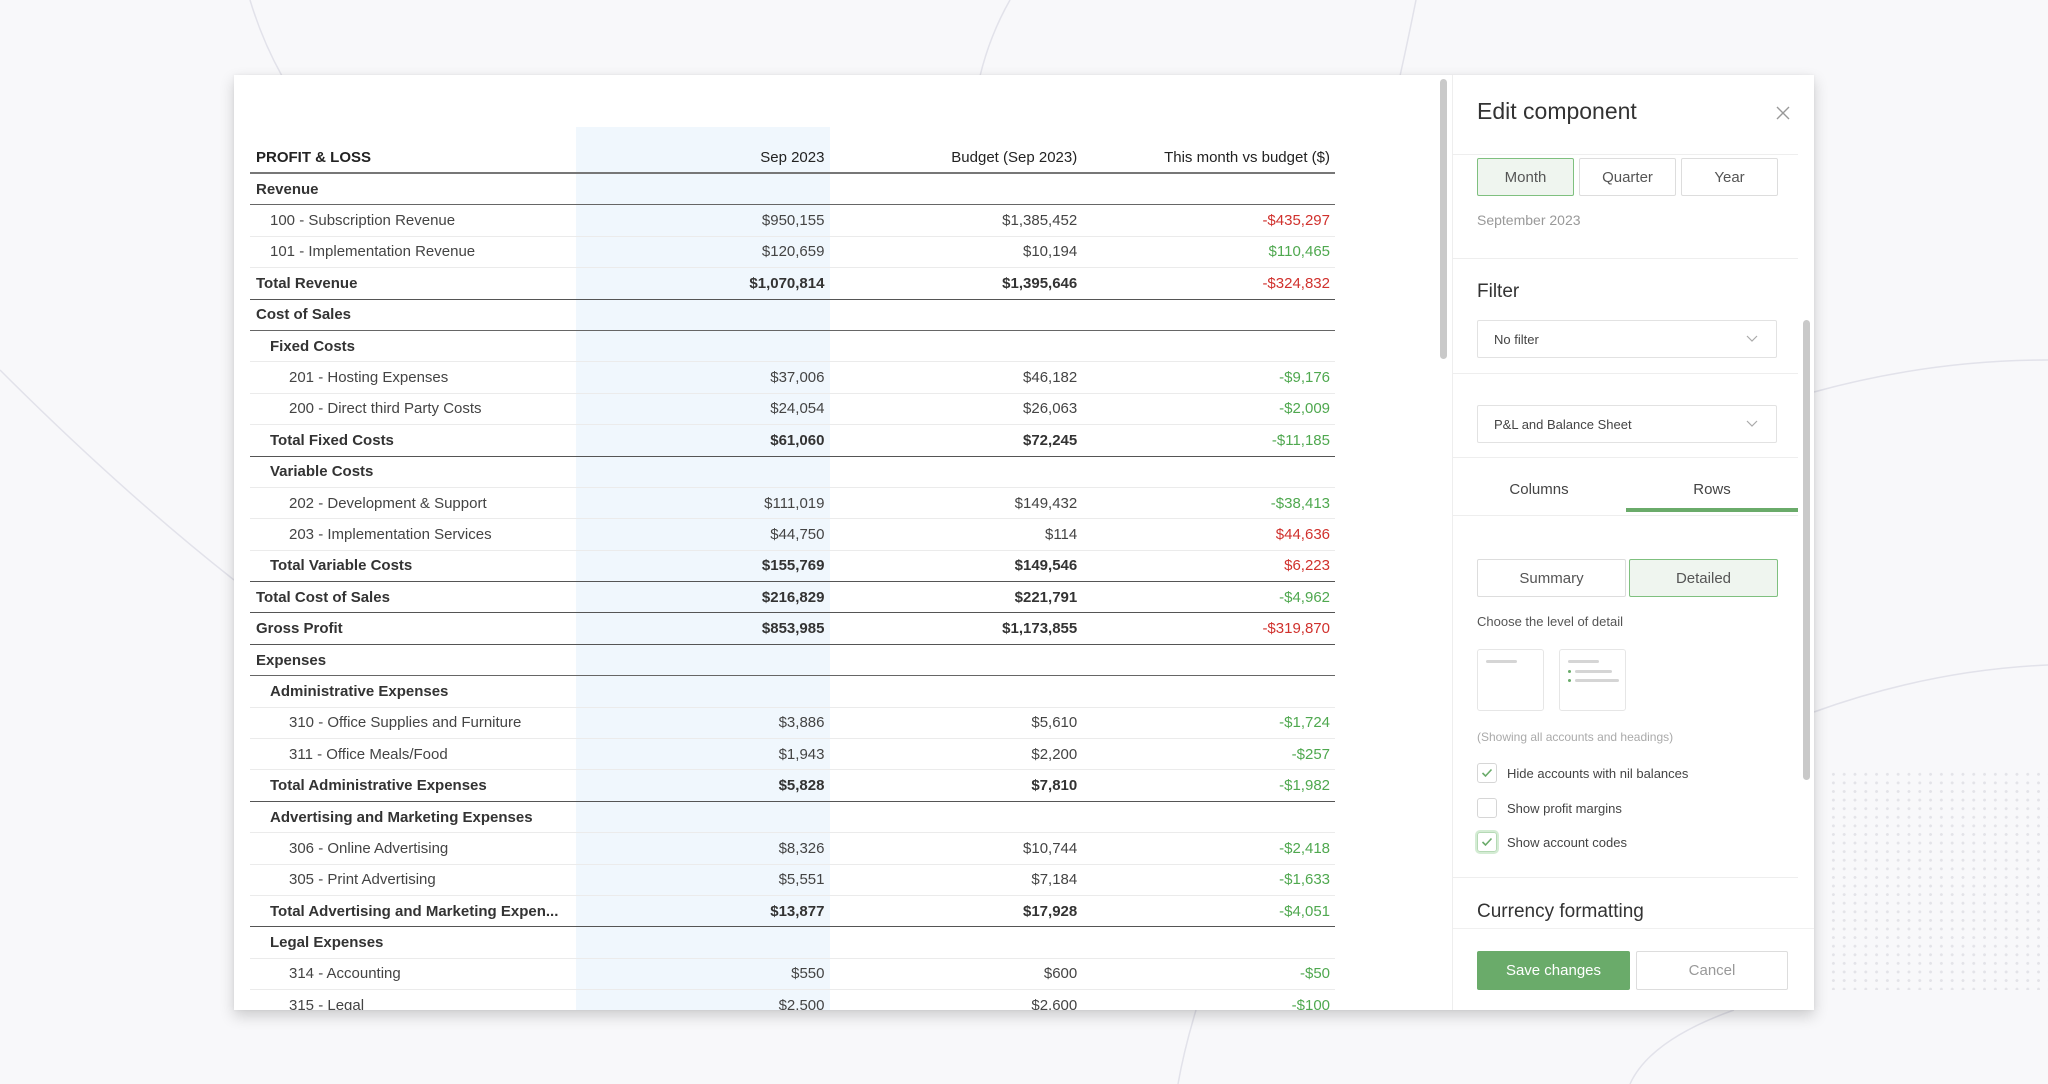 Image resolution: width=2048 pixels, height=1084 pixels. Describe the element at coordinates (1054, 754) in the screenshot. I see `cell-budget: $2,200` at that location.